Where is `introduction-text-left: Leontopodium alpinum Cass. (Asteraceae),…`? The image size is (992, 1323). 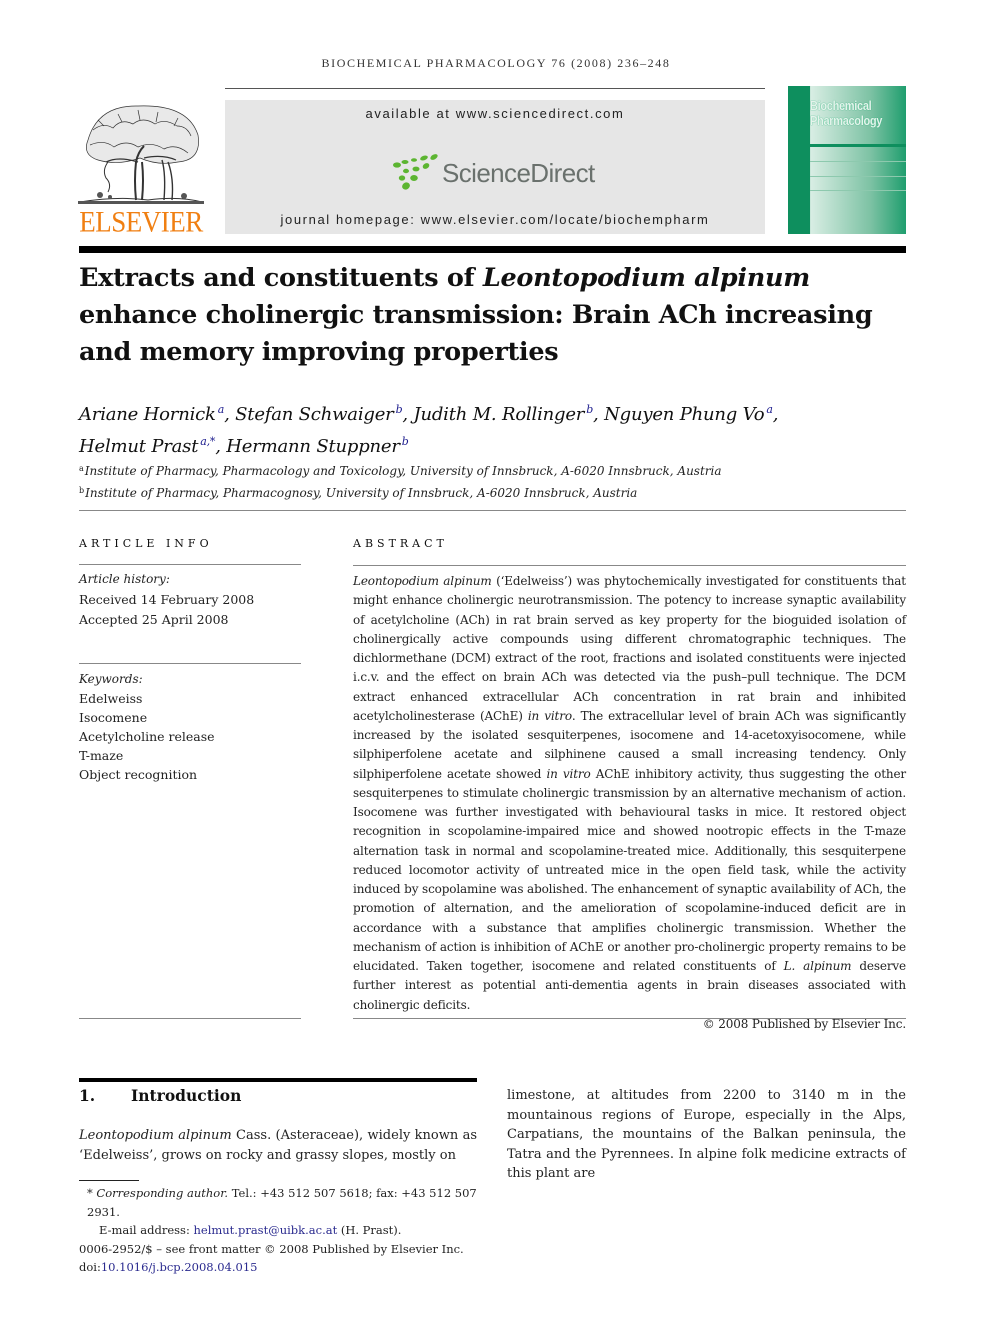
introduction-text-left: Leontopodium alpinum Cass. (Asteraceae),… is located at coordinates (278, 1145).